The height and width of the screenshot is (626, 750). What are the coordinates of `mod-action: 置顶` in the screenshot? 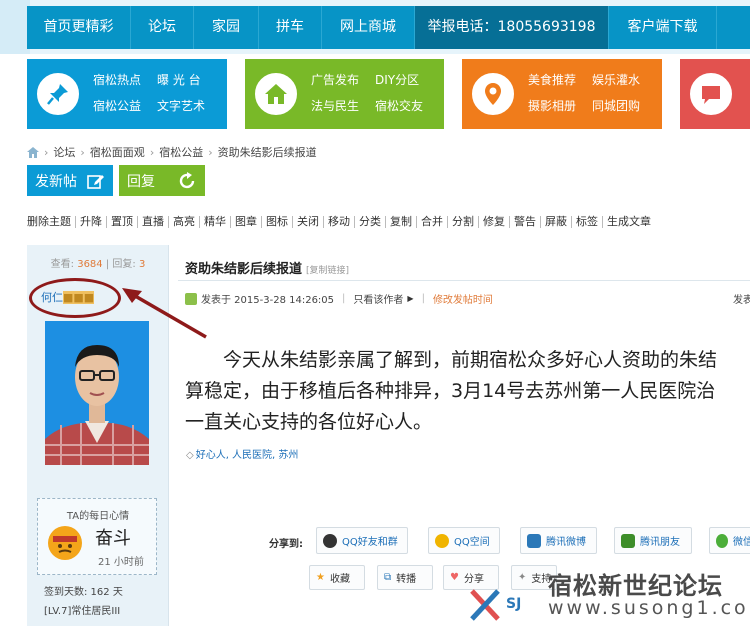 It's located at (121, 222).